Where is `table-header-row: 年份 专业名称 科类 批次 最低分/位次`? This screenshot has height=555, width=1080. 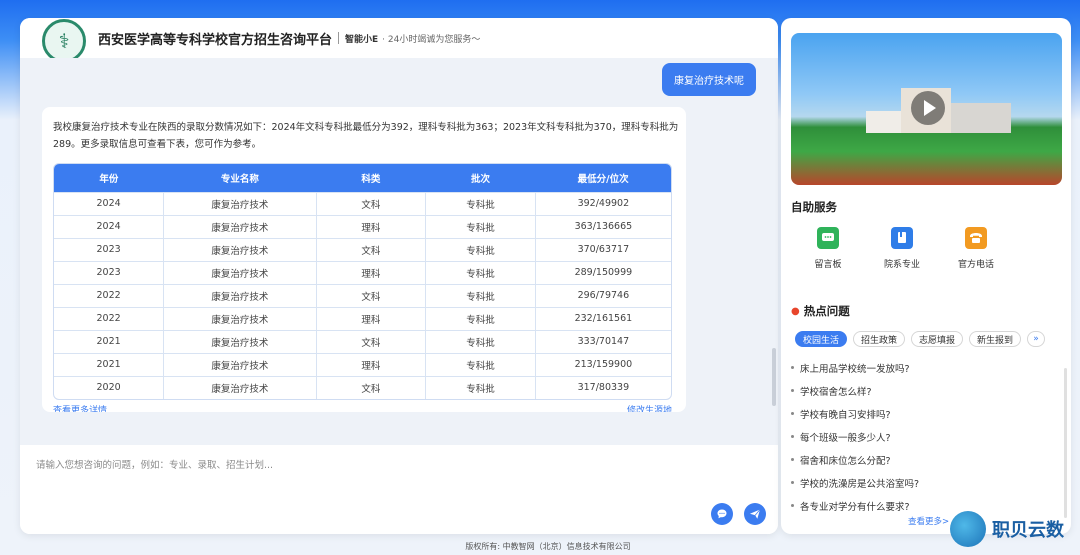 table-header-row: 年份 专业名称 科类 批次 最低分/位次 is located at coordinates (362, 178).